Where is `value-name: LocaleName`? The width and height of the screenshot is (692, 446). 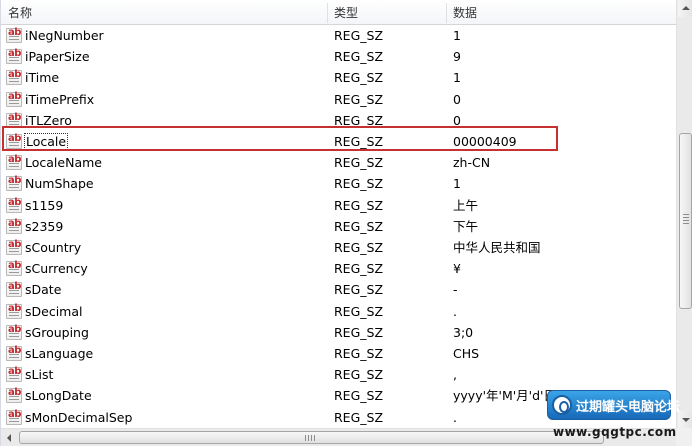 value-name: LocaleName is located at coordinates (63, 163).